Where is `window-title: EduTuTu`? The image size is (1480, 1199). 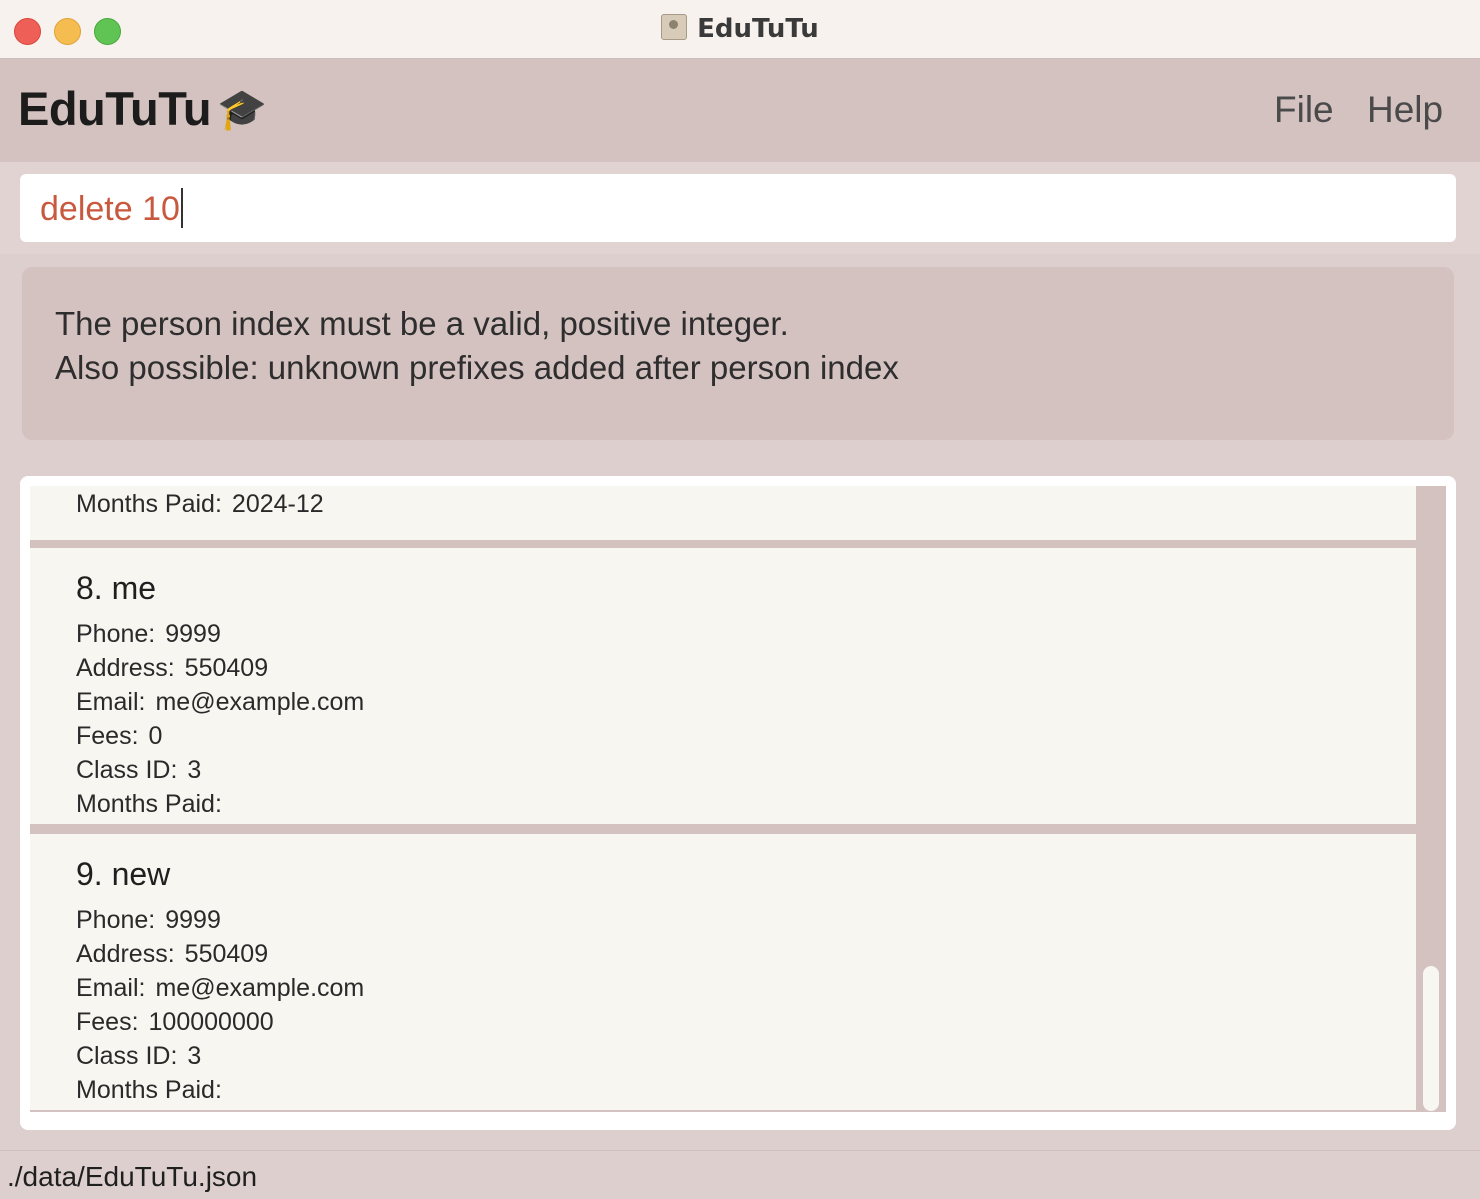
window-title: EduTuTu is located at coordinates (740, 29).